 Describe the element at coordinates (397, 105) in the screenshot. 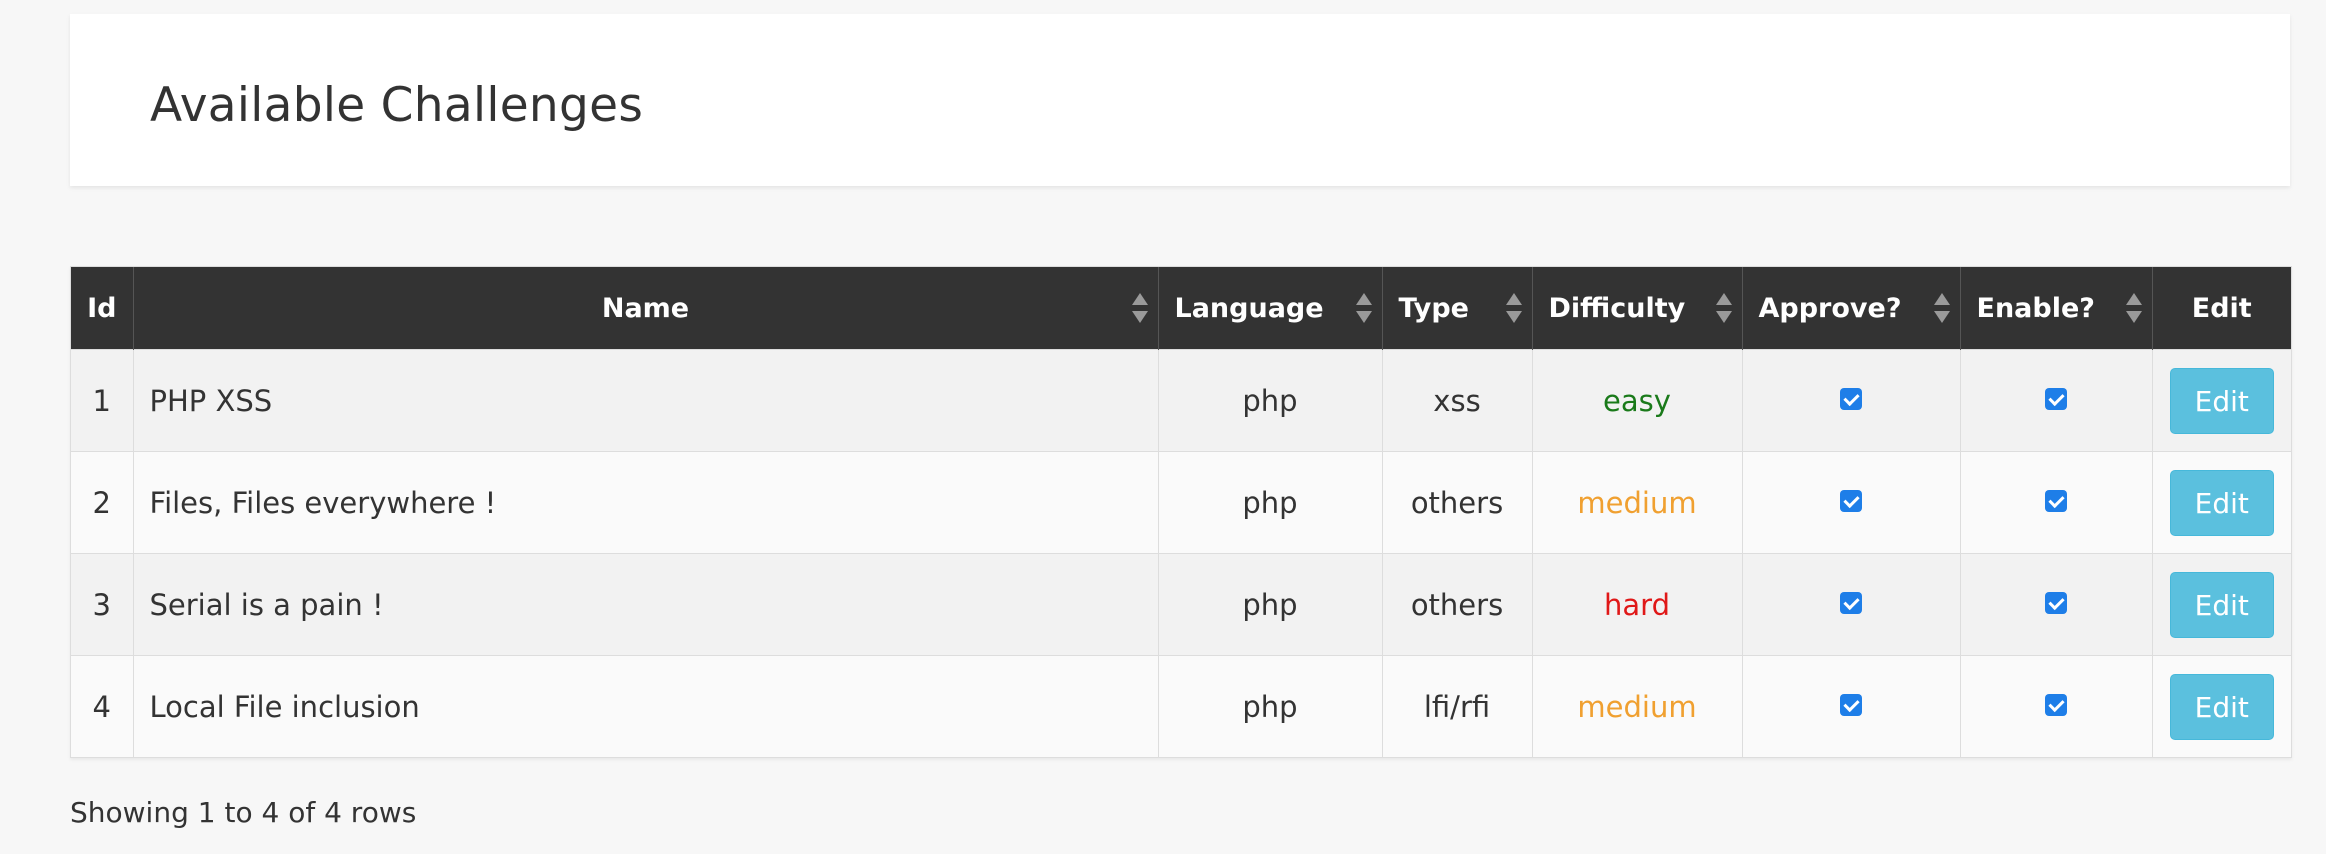

I see `page-title: Available Challenges` at that location.